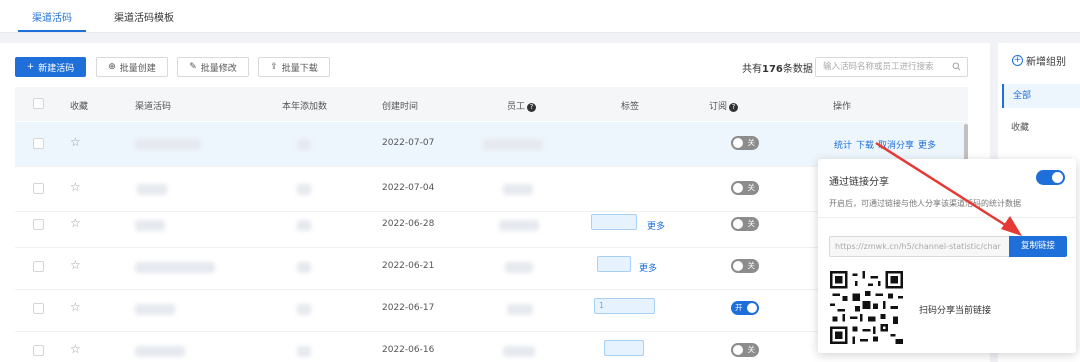 Image resolution: width=1080 pixels, height=362 pixels. I want to click on plus-circle-icon: +, so click(1017, 60).